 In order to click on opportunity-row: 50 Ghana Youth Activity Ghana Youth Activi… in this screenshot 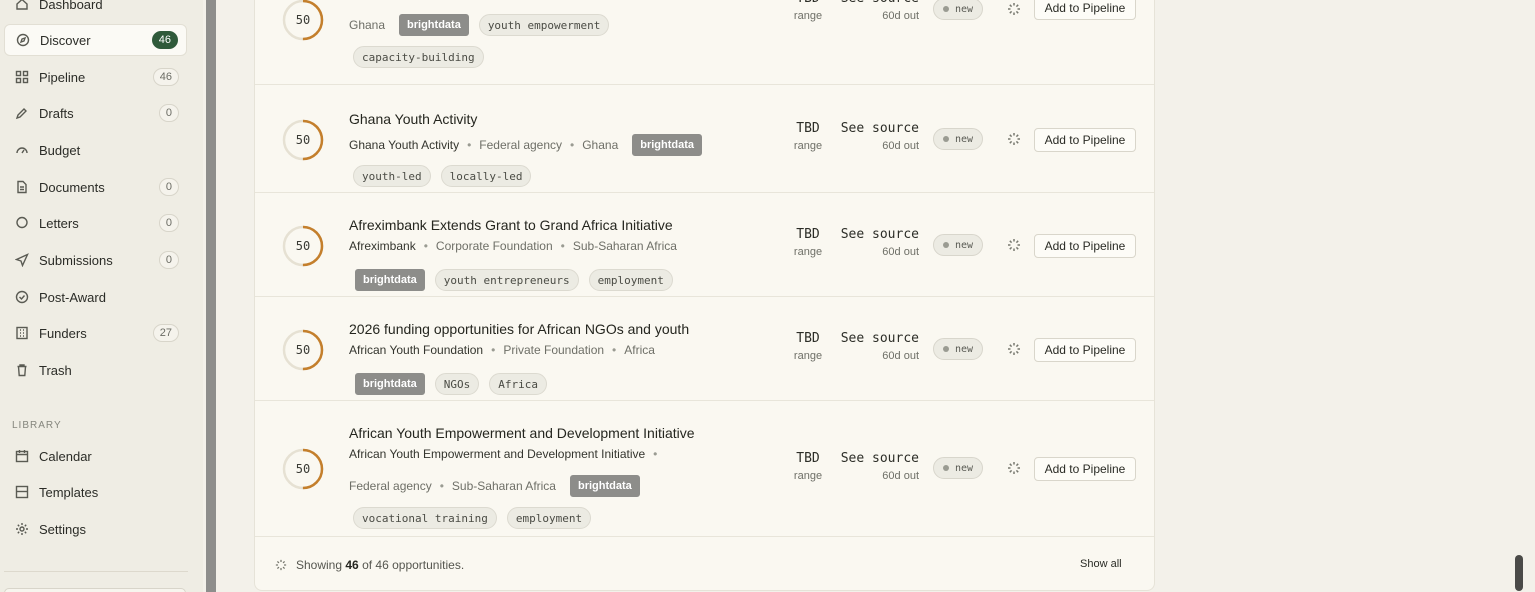, I will do `click(704, 139)`.